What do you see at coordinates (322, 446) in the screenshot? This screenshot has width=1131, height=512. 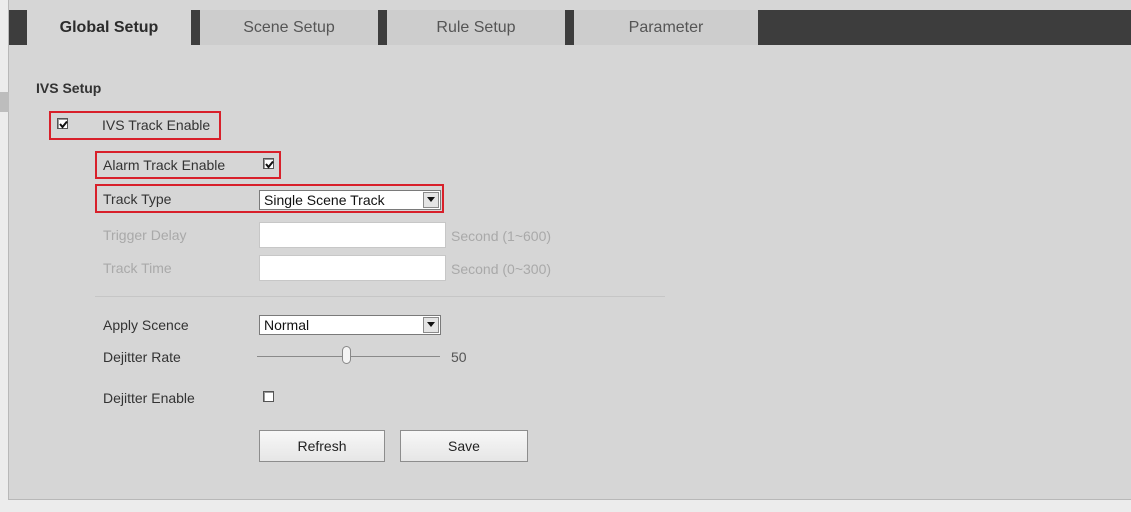 I see `refresh-button: Refresh` at bounding box center [322, 446].